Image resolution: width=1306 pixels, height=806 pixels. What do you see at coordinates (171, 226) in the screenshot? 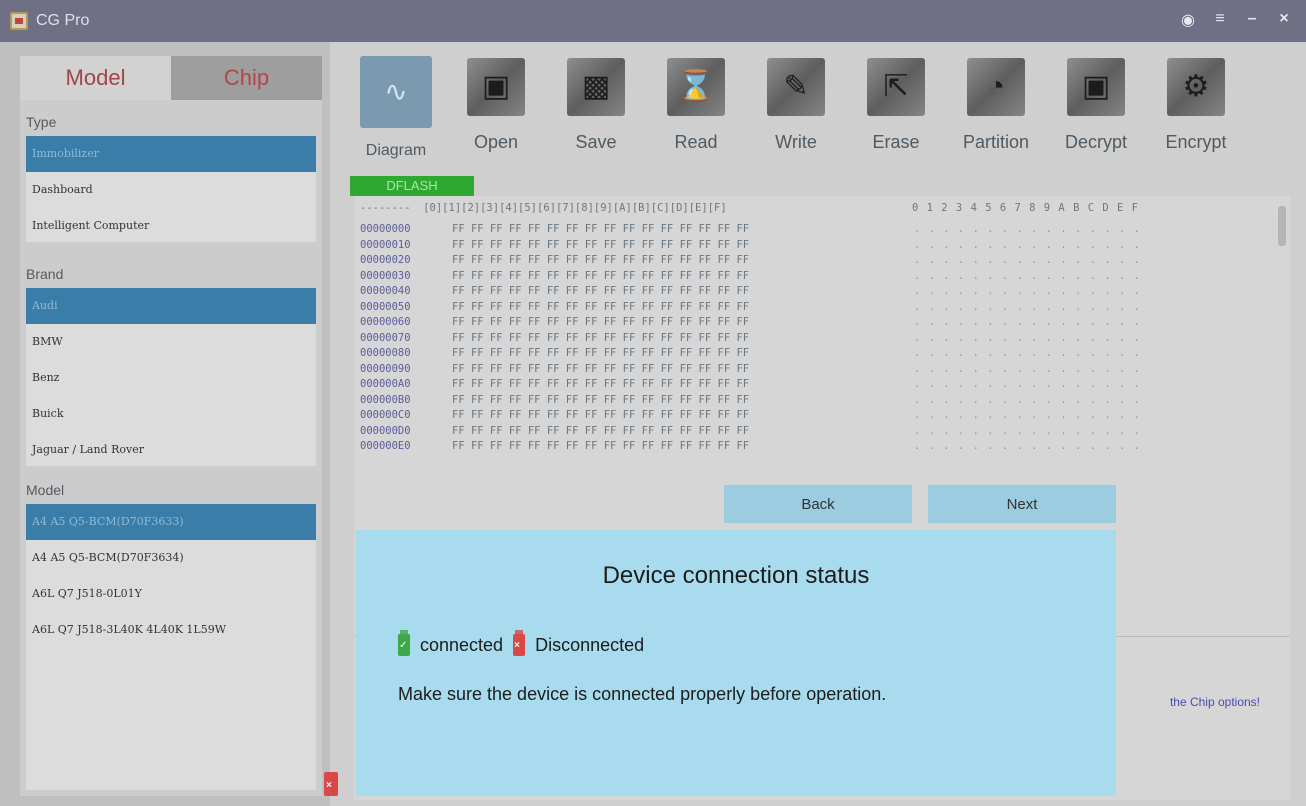
I see `list-item: Intelligent Computer` at bounding box center [171, 226].